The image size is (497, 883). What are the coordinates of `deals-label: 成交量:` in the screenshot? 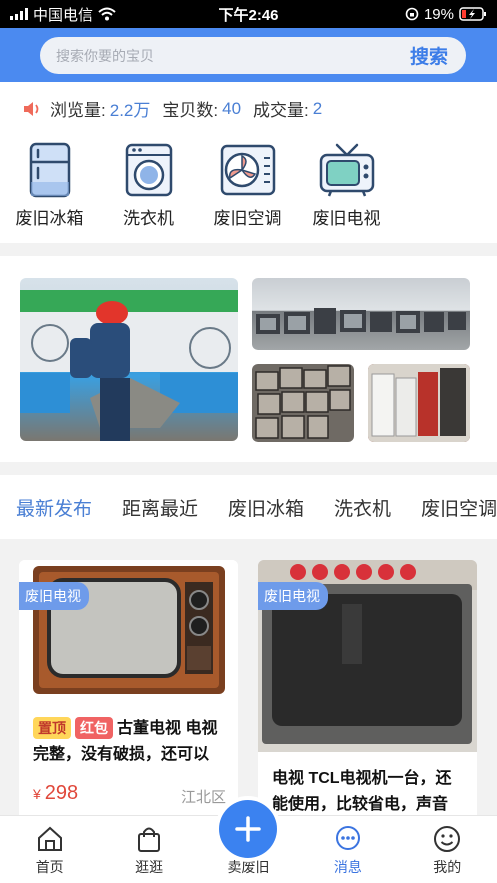 It's located at (281, 110).